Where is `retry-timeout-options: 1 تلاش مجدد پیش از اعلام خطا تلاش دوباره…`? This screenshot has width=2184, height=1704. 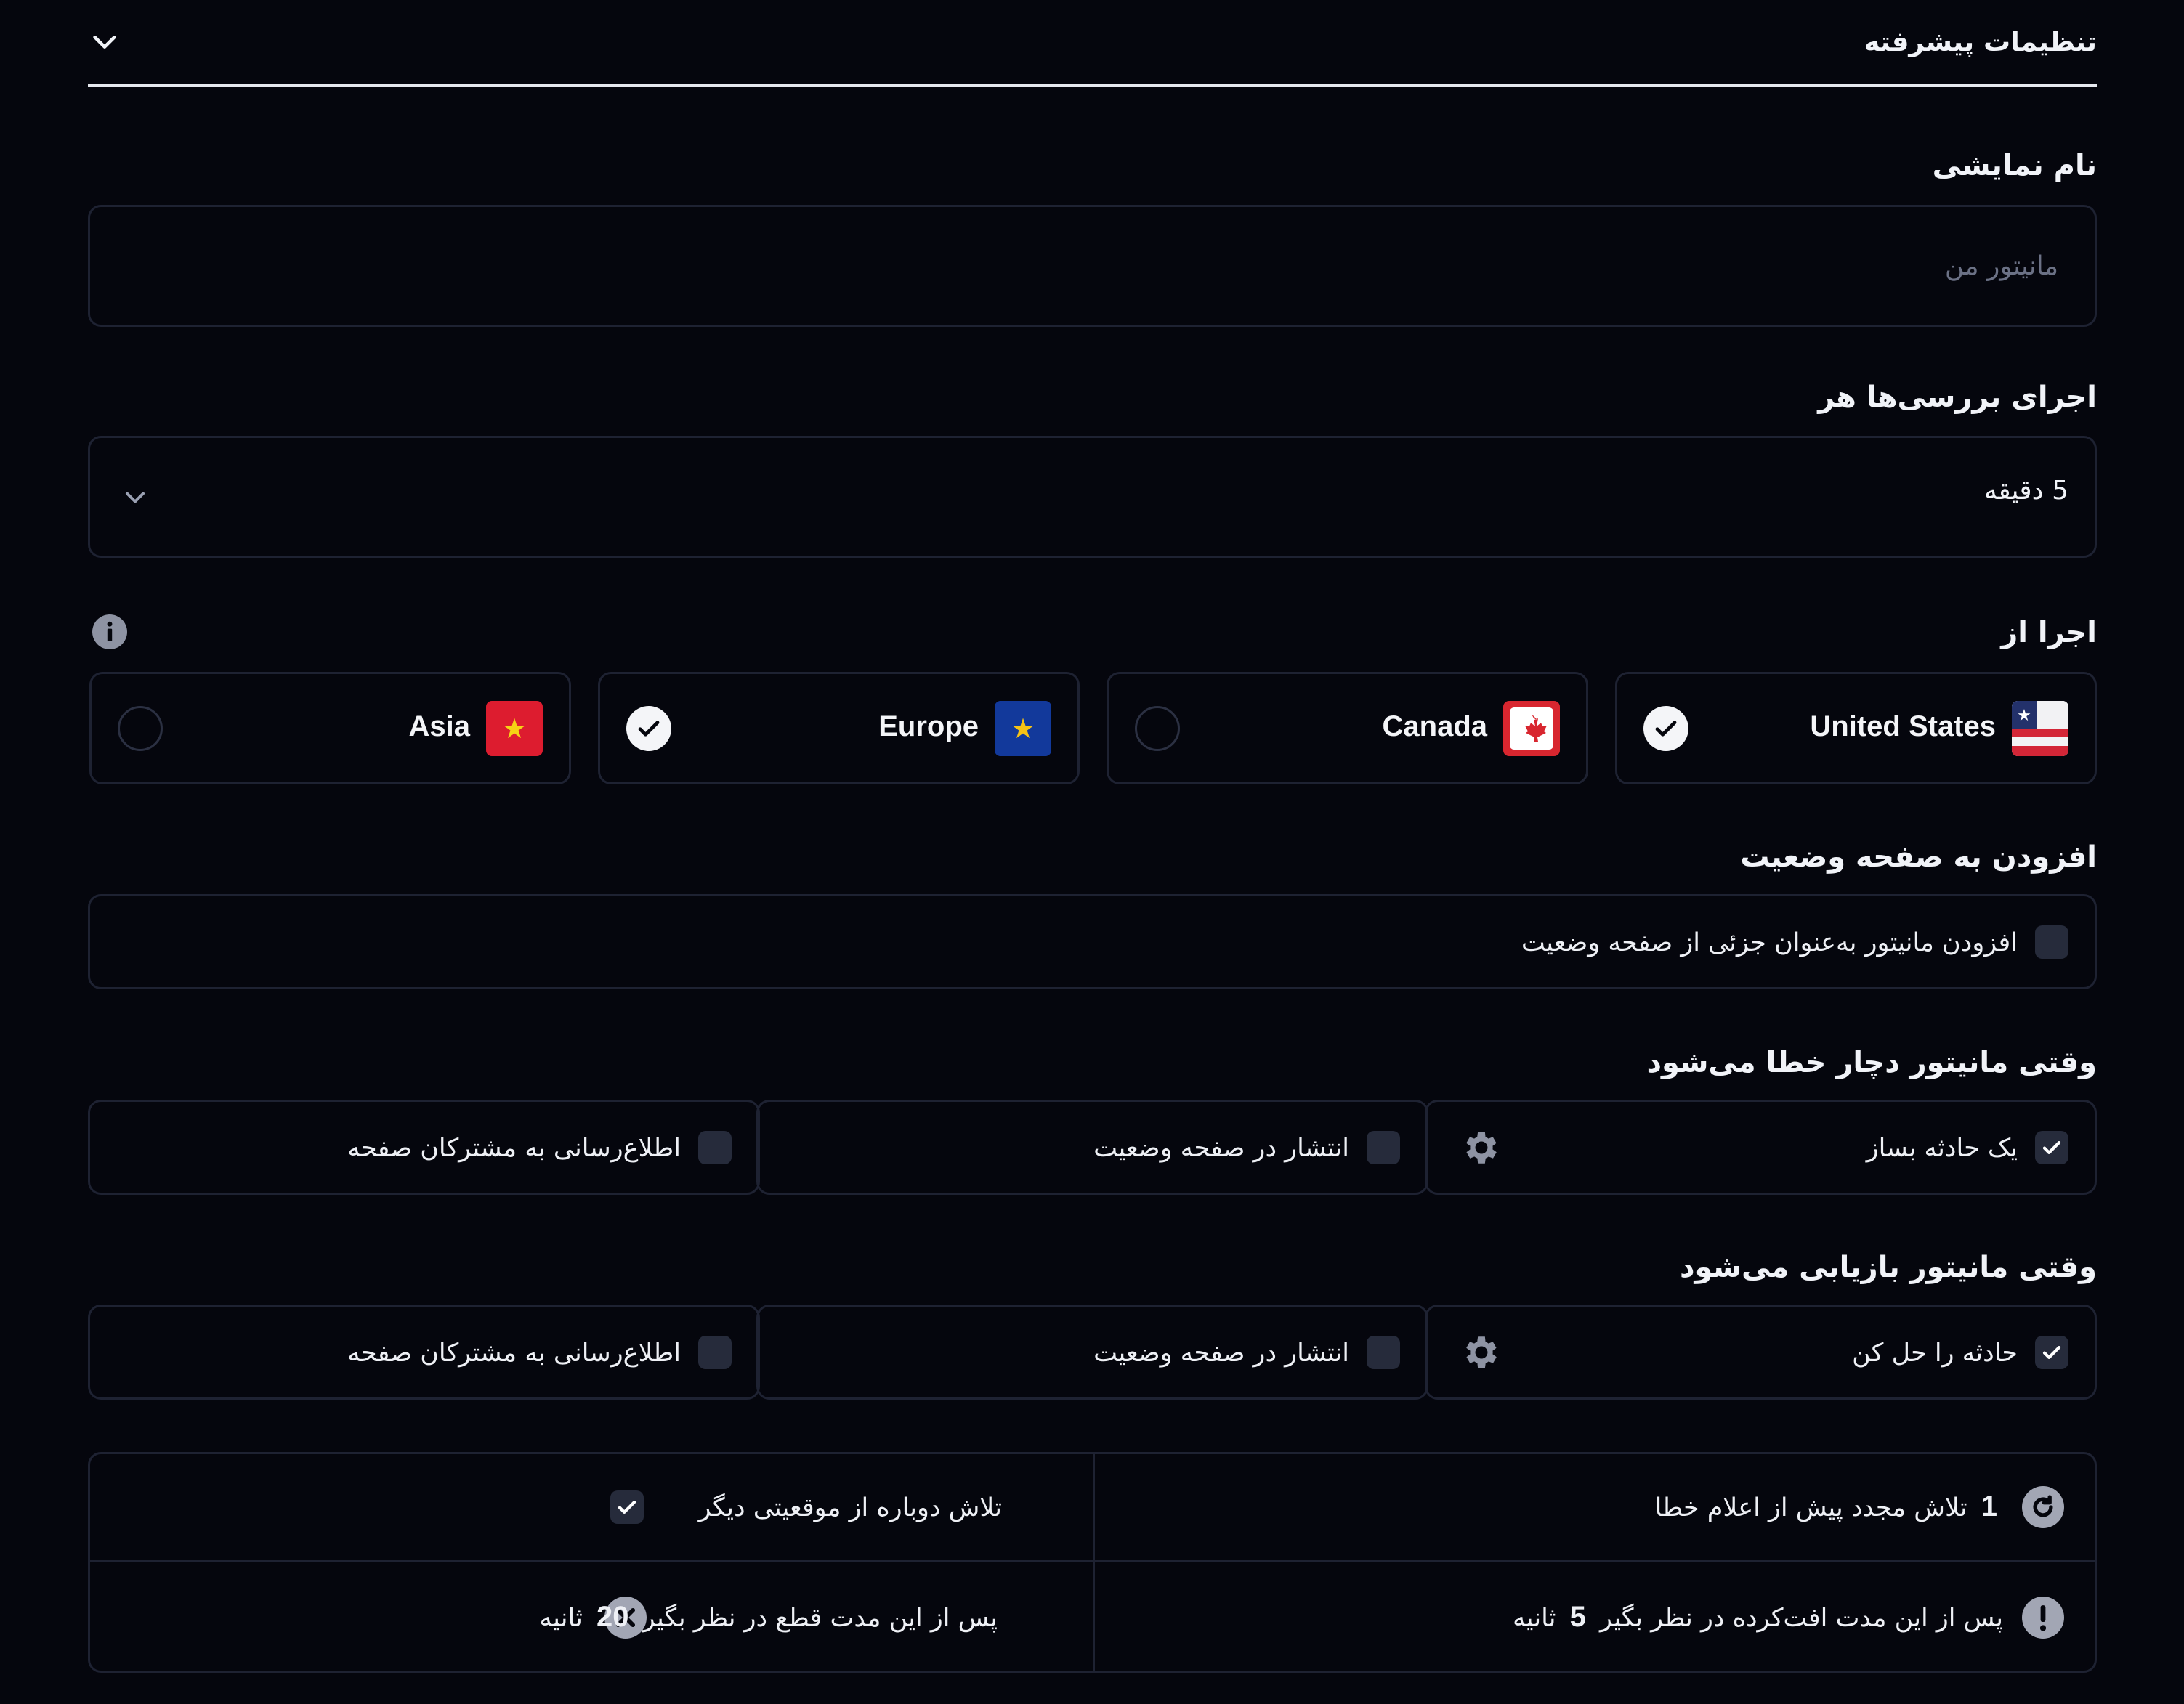
retry-timeout-options: 1 تلاش مجدد پیش از اعلام خطا تلاش دوباره… is located at coordinates (1092, 1562).